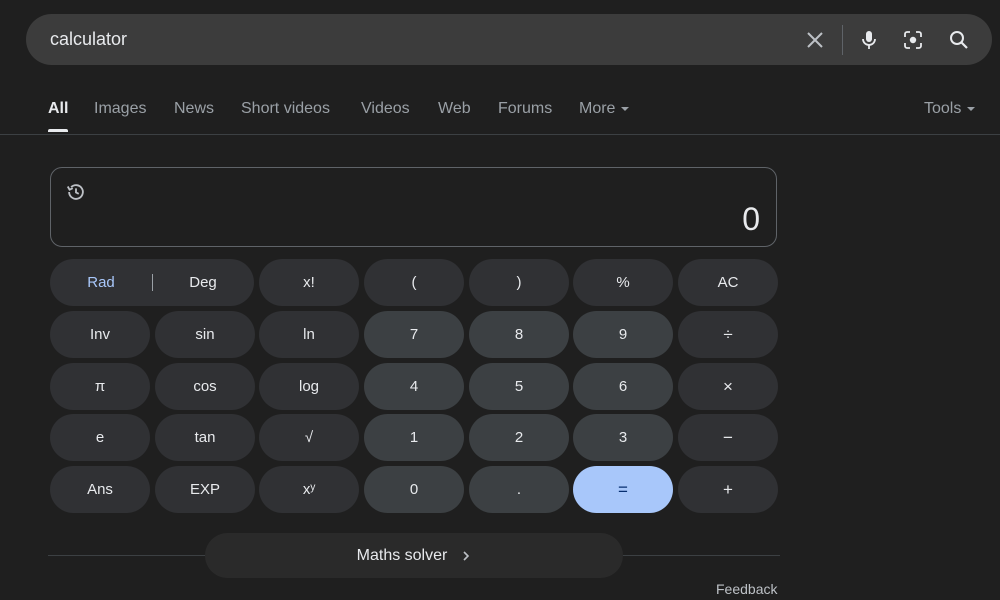 Image resolution: width=1000 pixels, height=600 pixels. What do you see at coordinates (205, 334) in the screenshot?
I see `sin-button: sin` at bounding box center [205, 334].